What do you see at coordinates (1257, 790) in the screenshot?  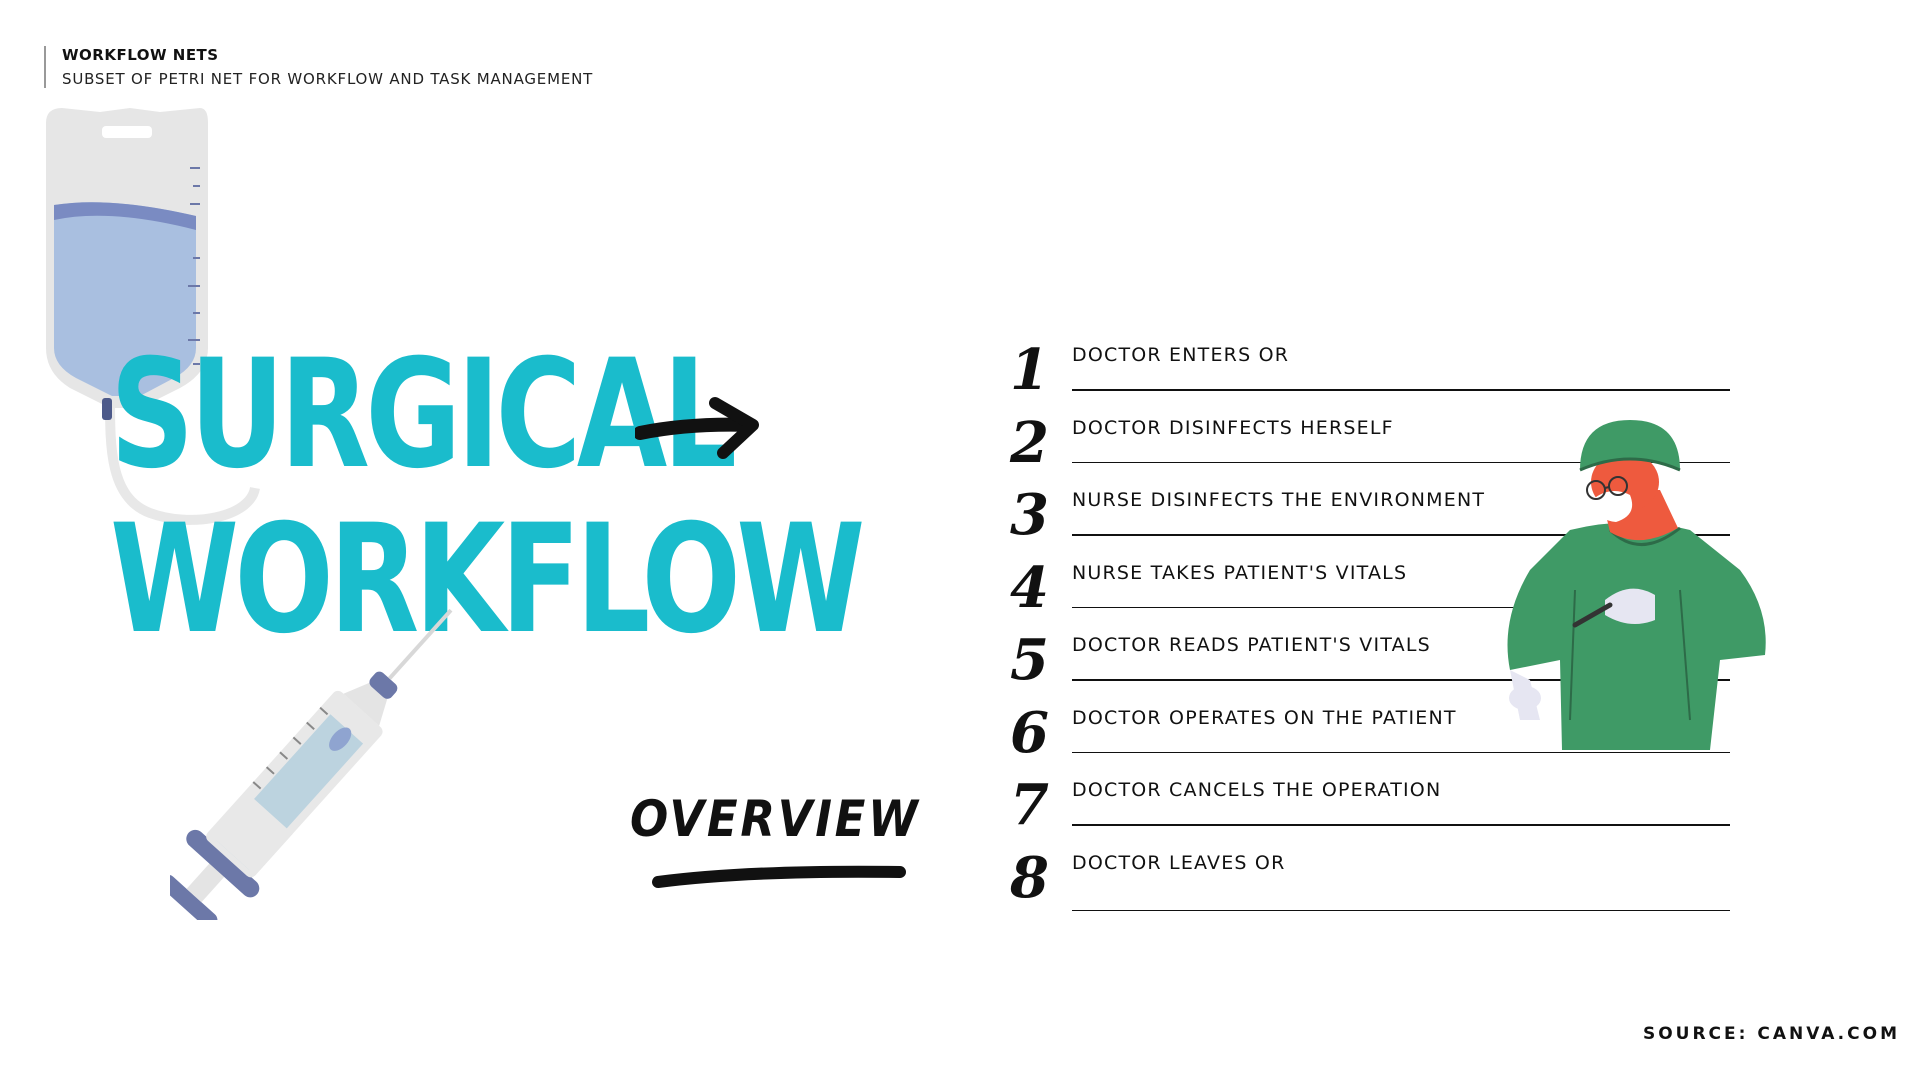 I see `step-text: DOCTOR CANCELS THE OPERATION` at bounding box center [1257, 790].